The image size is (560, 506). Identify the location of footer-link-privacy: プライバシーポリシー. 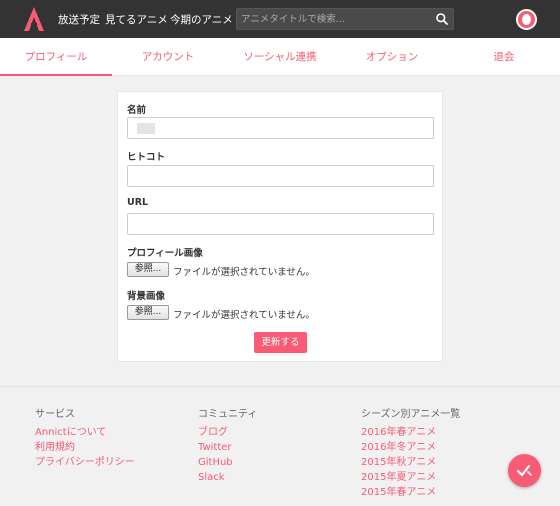
(85, 462).